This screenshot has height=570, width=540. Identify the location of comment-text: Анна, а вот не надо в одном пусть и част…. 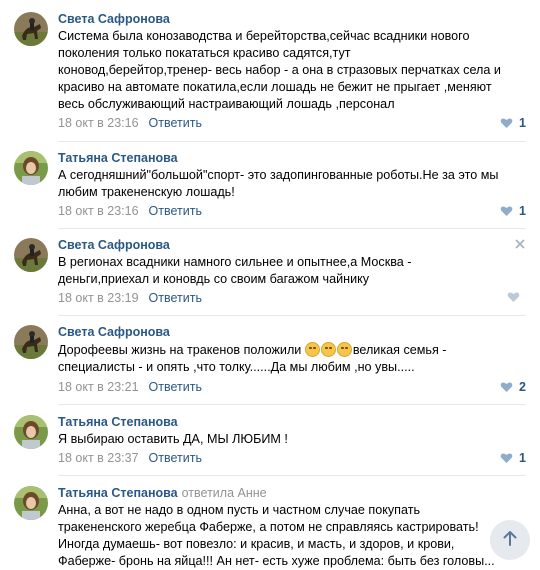
(276, 535).